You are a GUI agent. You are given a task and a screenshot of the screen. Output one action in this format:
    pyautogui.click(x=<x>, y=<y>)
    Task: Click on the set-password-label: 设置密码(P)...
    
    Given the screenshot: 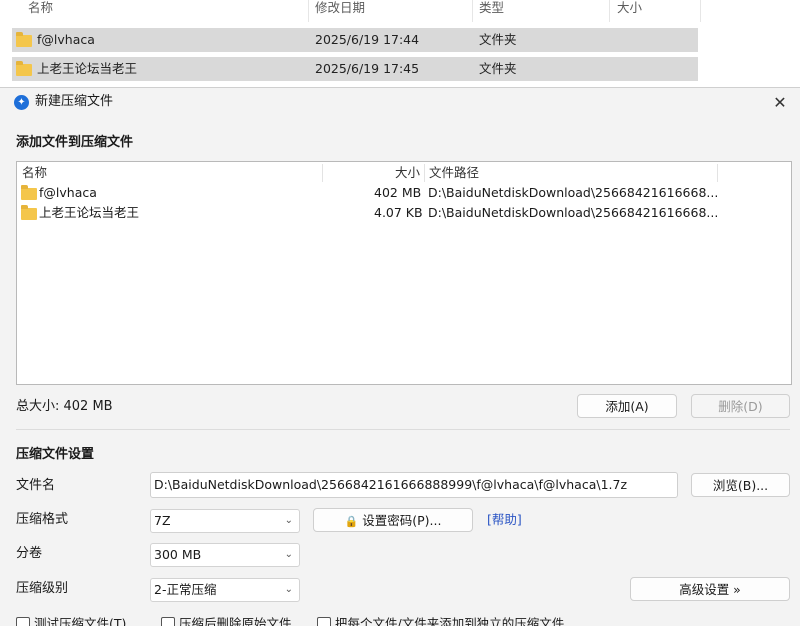 What is the action you would take?
    pyautogui.click(x=402, y=520)
    